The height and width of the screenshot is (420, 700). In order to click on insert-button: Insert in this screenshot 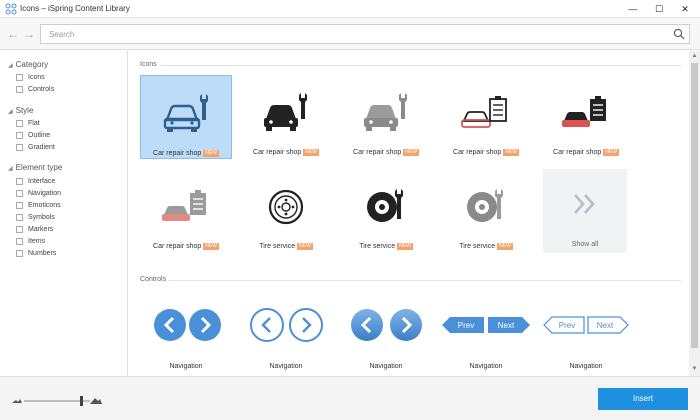, I will do `click(643, 399)`.